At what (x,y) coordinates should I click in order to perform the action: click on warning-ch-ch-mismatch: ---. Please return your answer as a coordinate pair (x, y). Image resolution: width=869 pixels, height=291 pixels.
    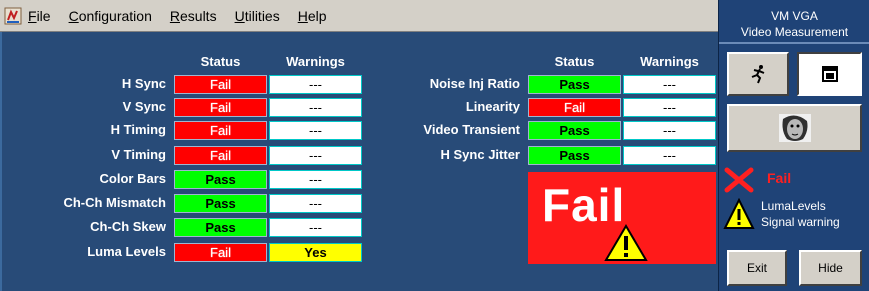
    Looking at the image, I should click on (315, 203).